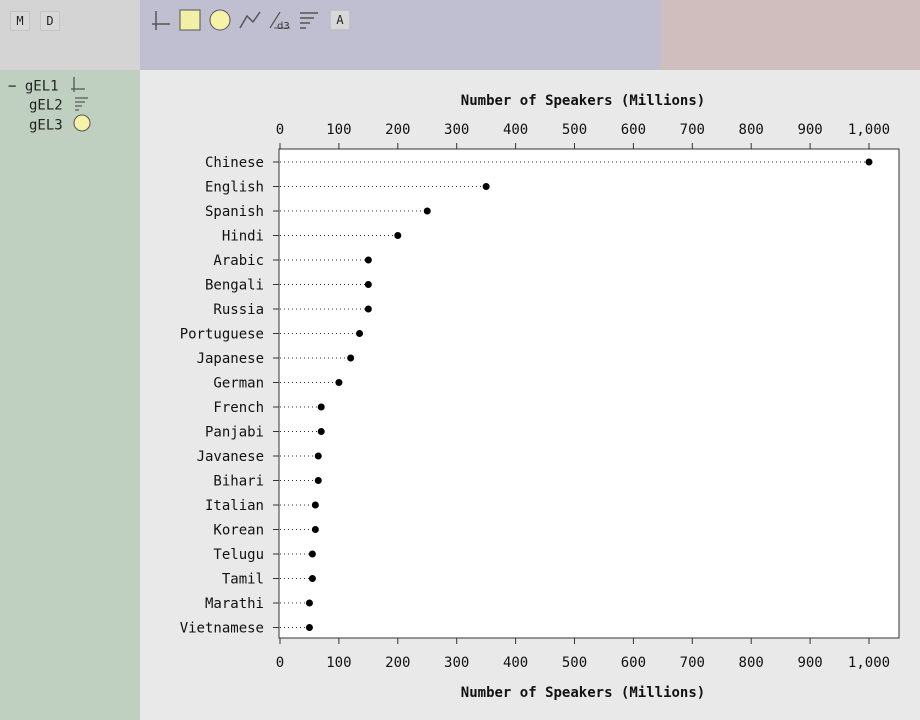  What do you see at coordinates (809, 663) in the screenshot?
I see `bottom-tick-label: 900` at bounding box center [809, 663].